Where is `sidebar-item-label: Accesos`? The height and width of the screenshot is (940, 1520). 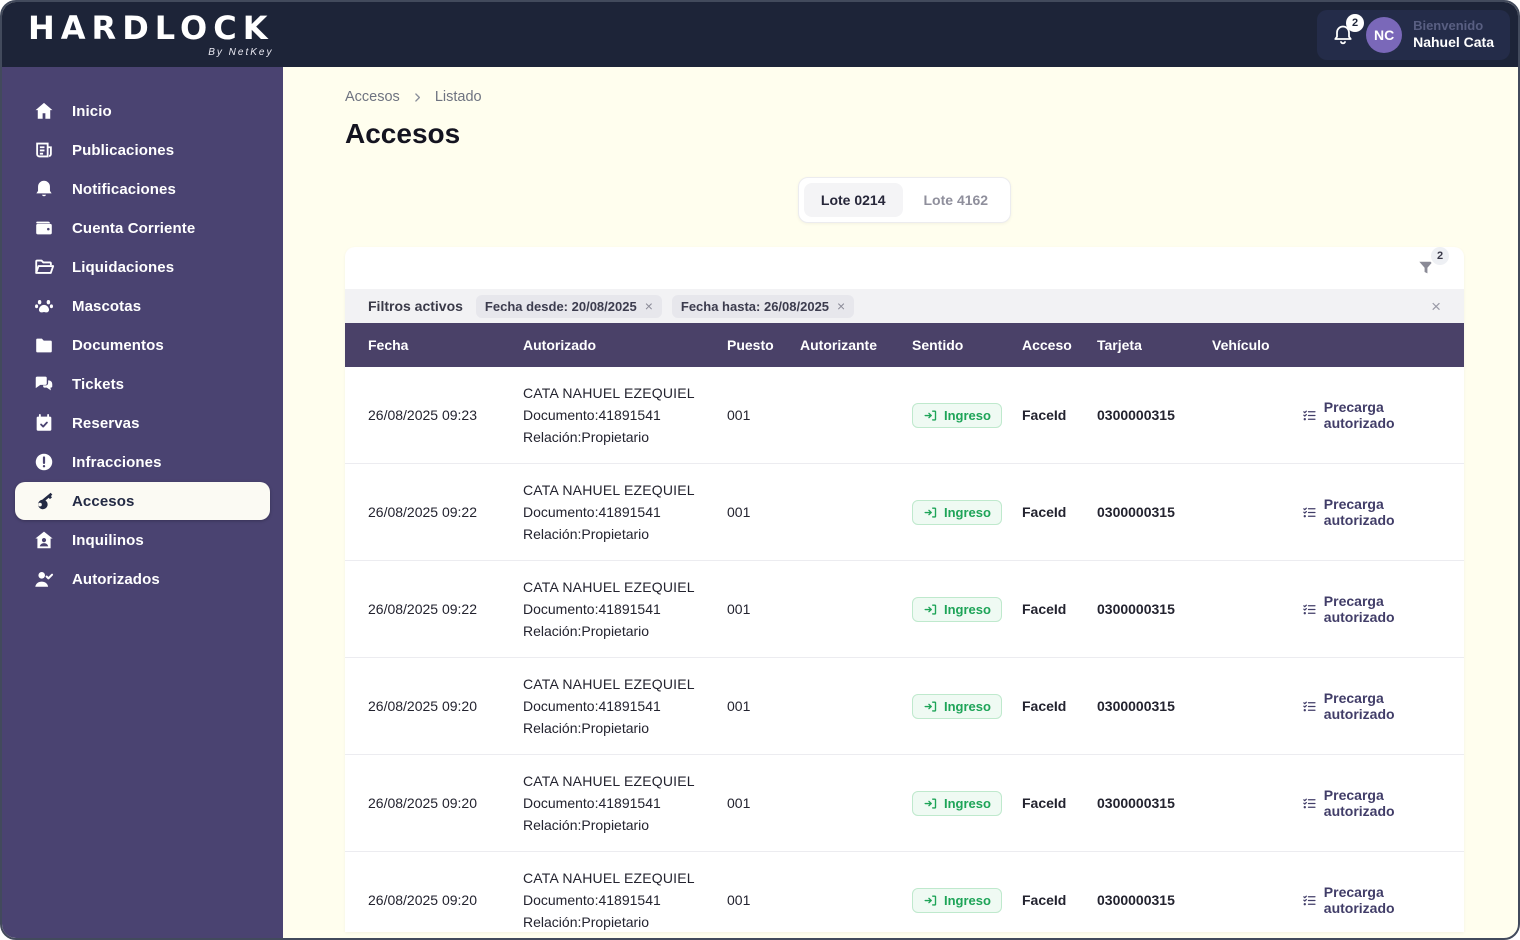 sidebar-item-label: Accesos is located at coordinates (103, 501).